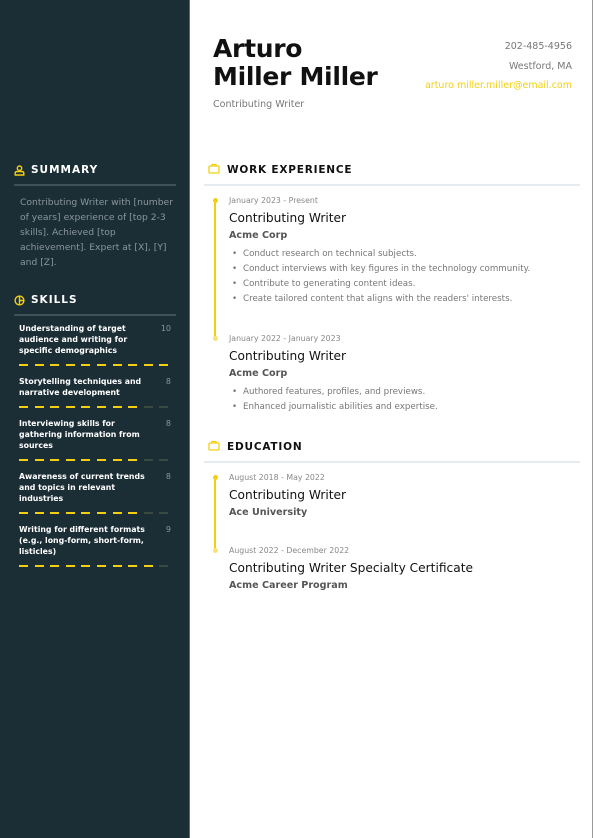 The width and height of the screenshot is (594, 838). Describe the element at coordinates (268, 512) in the screenshot. I see `entry-org: Ace University` at that location.